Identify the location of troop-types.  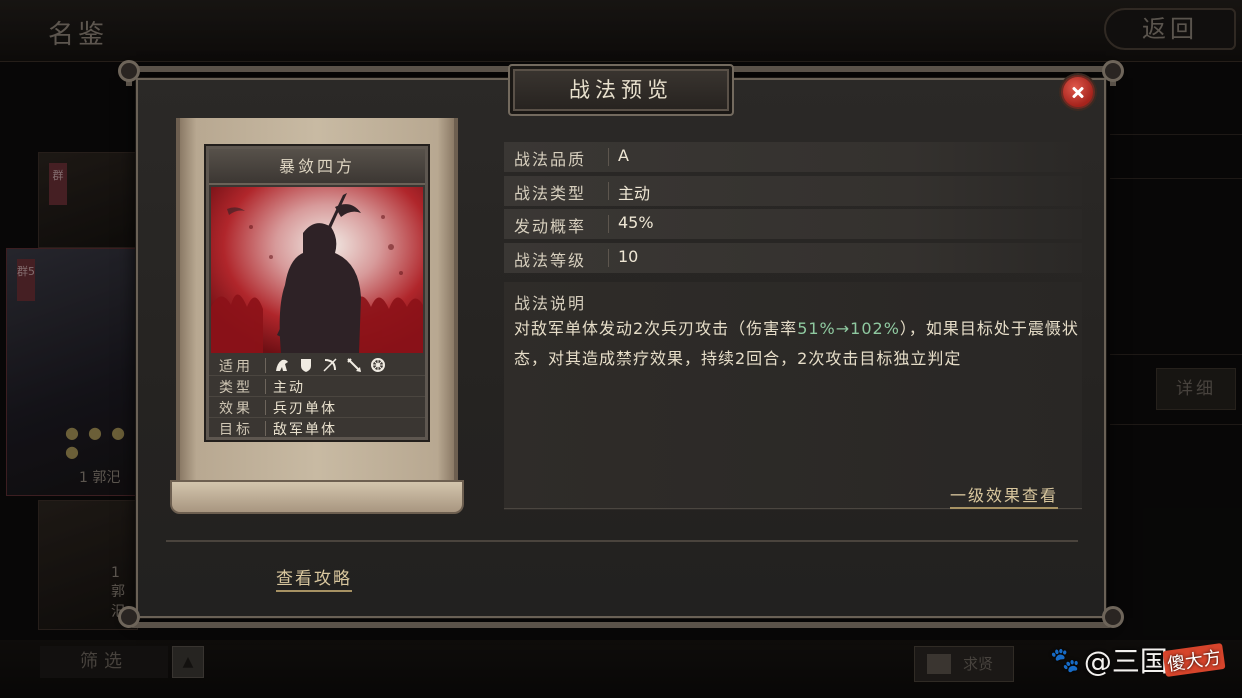
(330, 365).